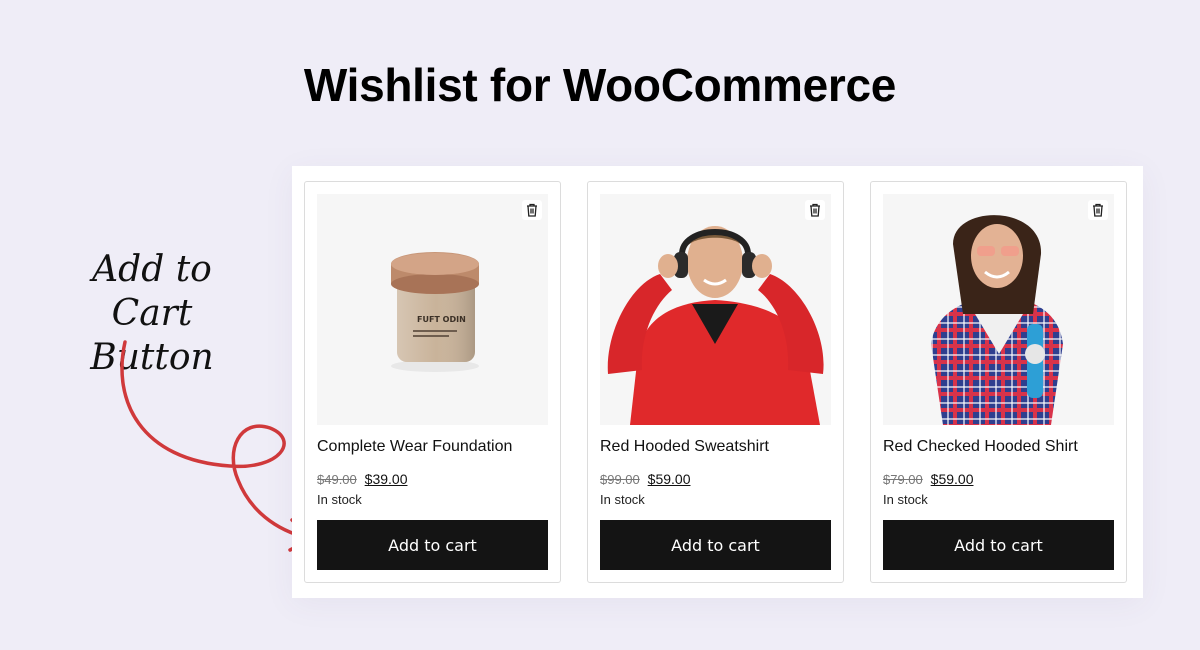 The width and height of the screenshot is (1200, 650). Describe the element at coordinates (684, 447) in the screenshot. I see `product-name: Red Hooded Sweatshirt` at that location.